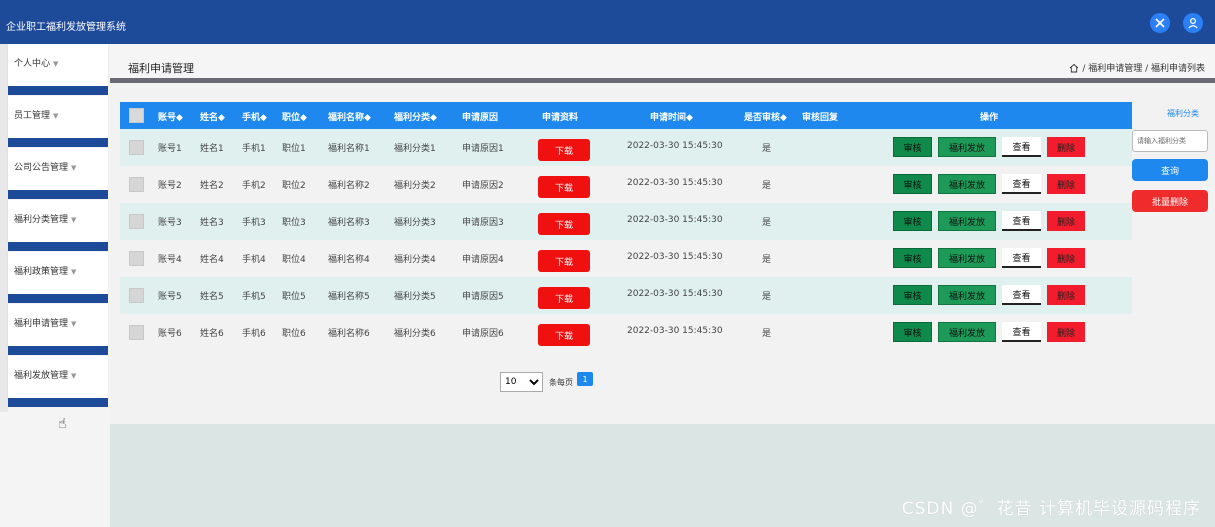  What do you see at coordinates (483, 186) in the screenshot?
I see `cell-reason: 申请原因2` at bounding box center [483, 186].